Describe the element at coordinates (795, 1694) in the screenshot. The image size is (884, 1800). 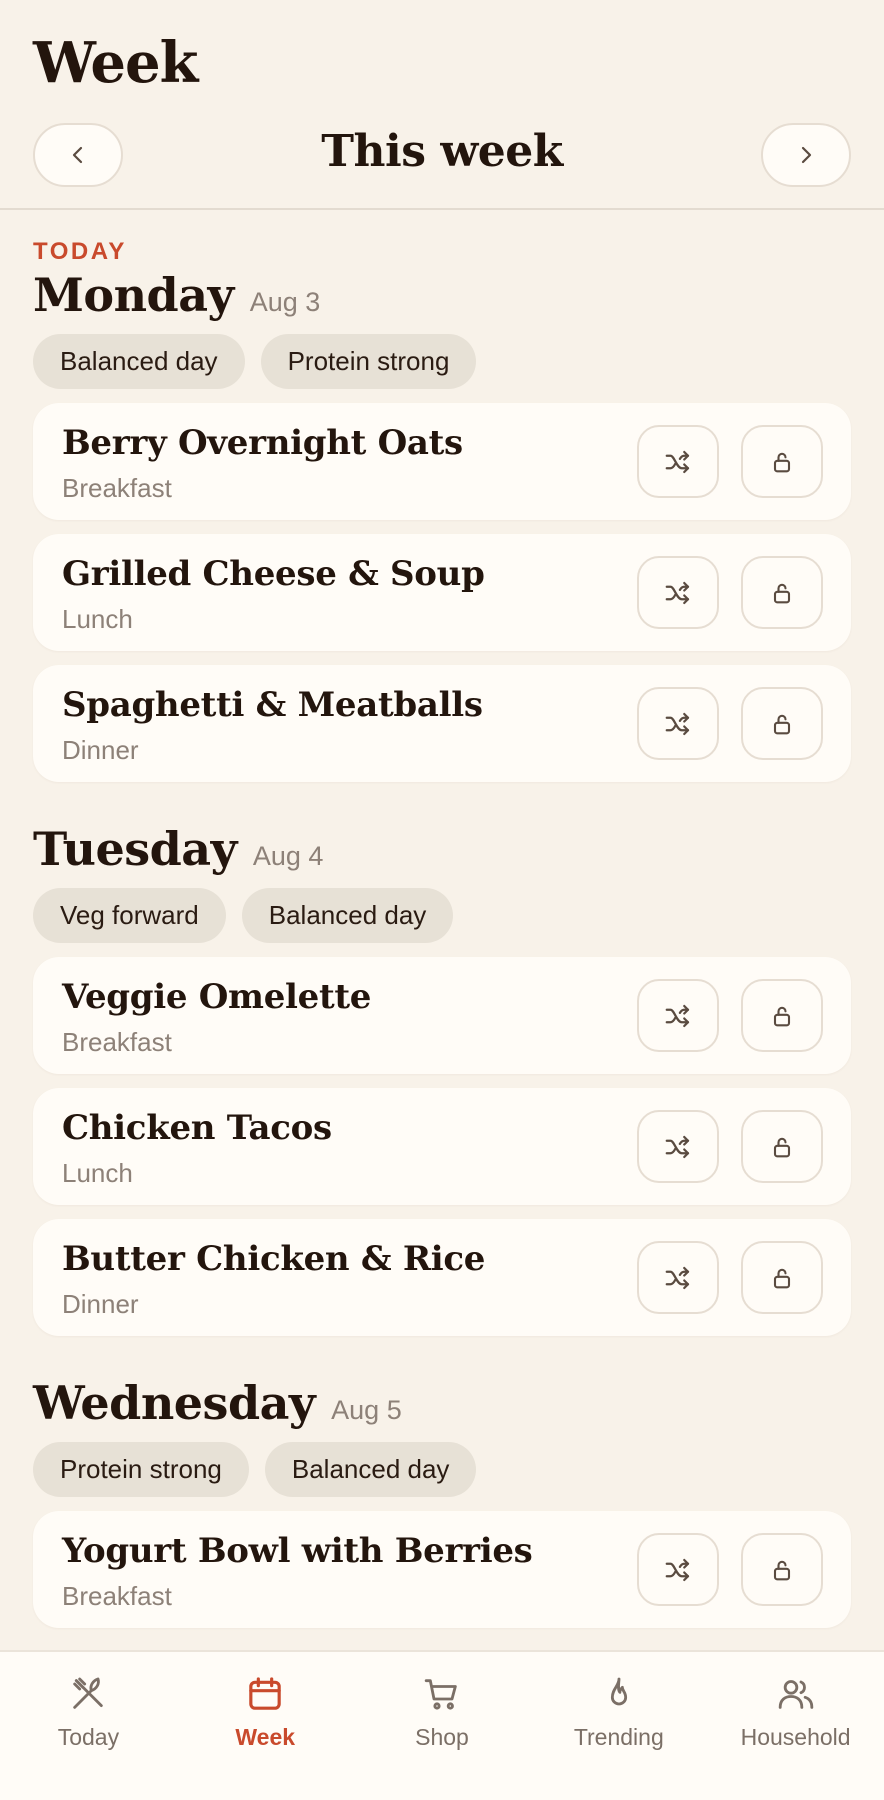
I see `people-icon` at that location.